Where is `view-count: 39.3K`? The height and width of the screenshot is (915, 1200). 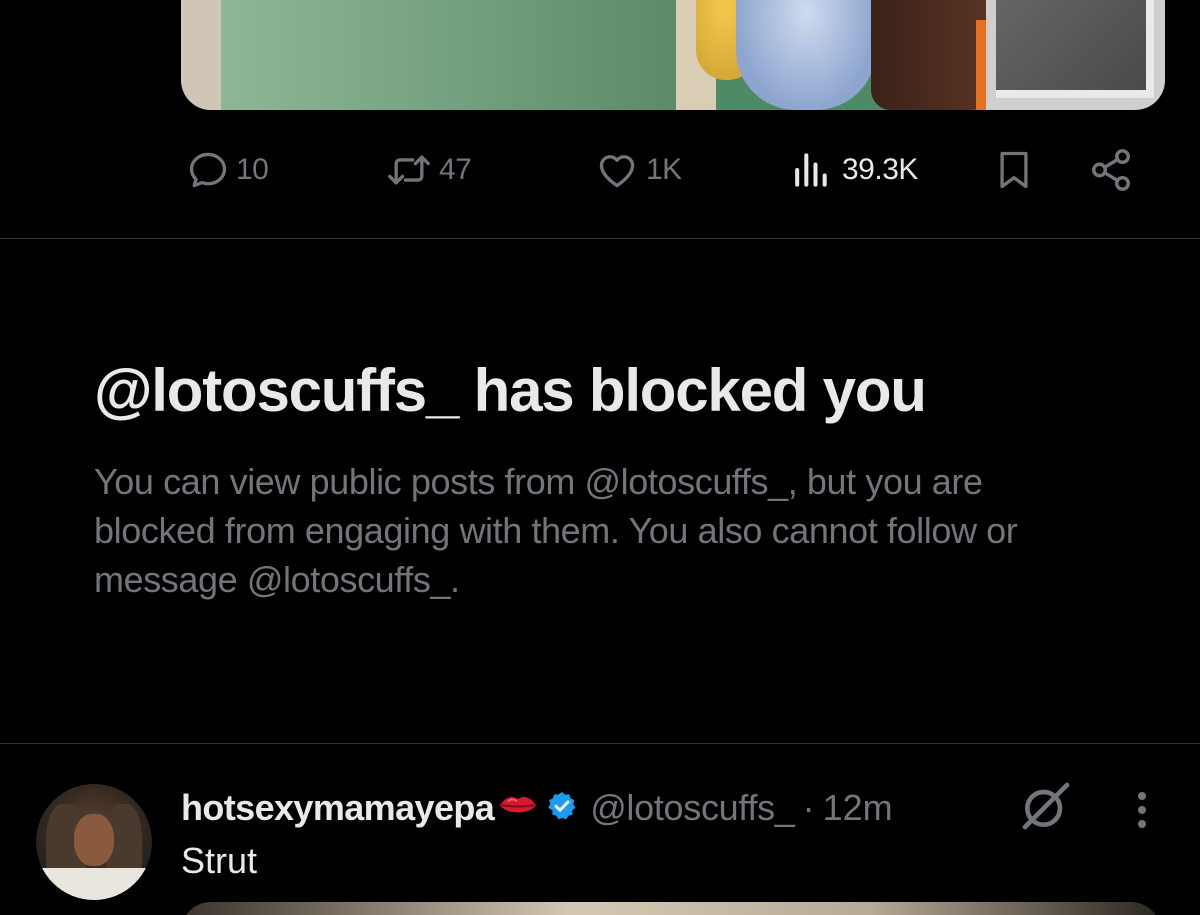 view-count: 39.3K is located at coordinates (880, 169).